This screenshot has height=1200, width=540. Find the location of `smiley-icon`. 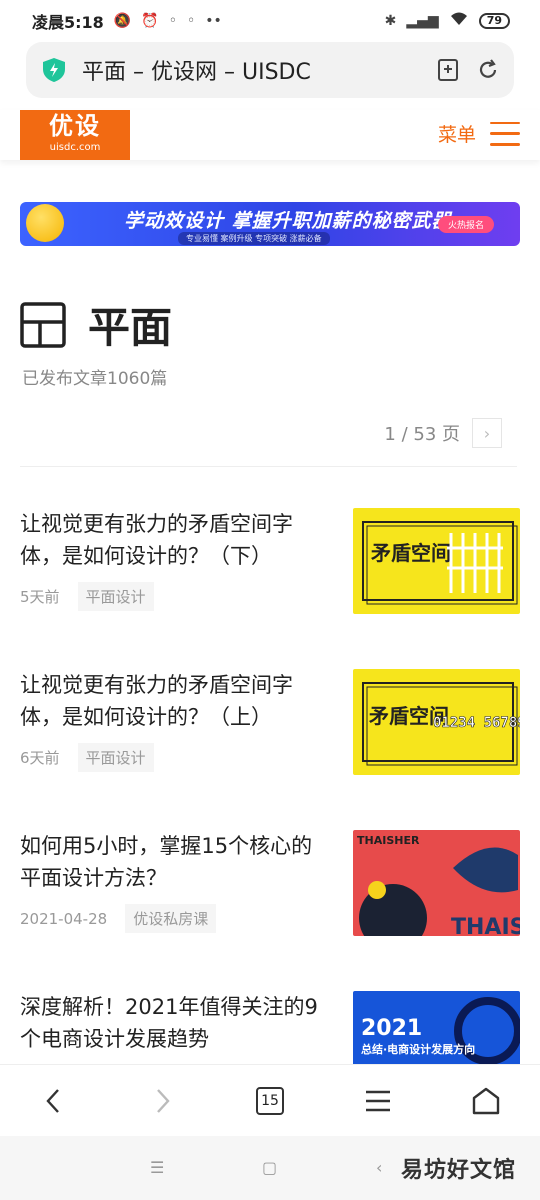

smiley-icon is located at coordinates (45, 223).